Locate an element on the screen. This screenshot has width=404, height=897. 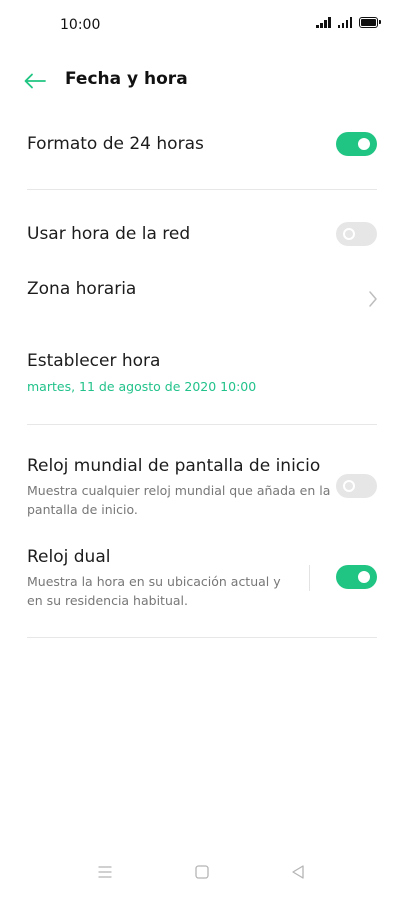
menu-button is located at coordinates (105, 872).